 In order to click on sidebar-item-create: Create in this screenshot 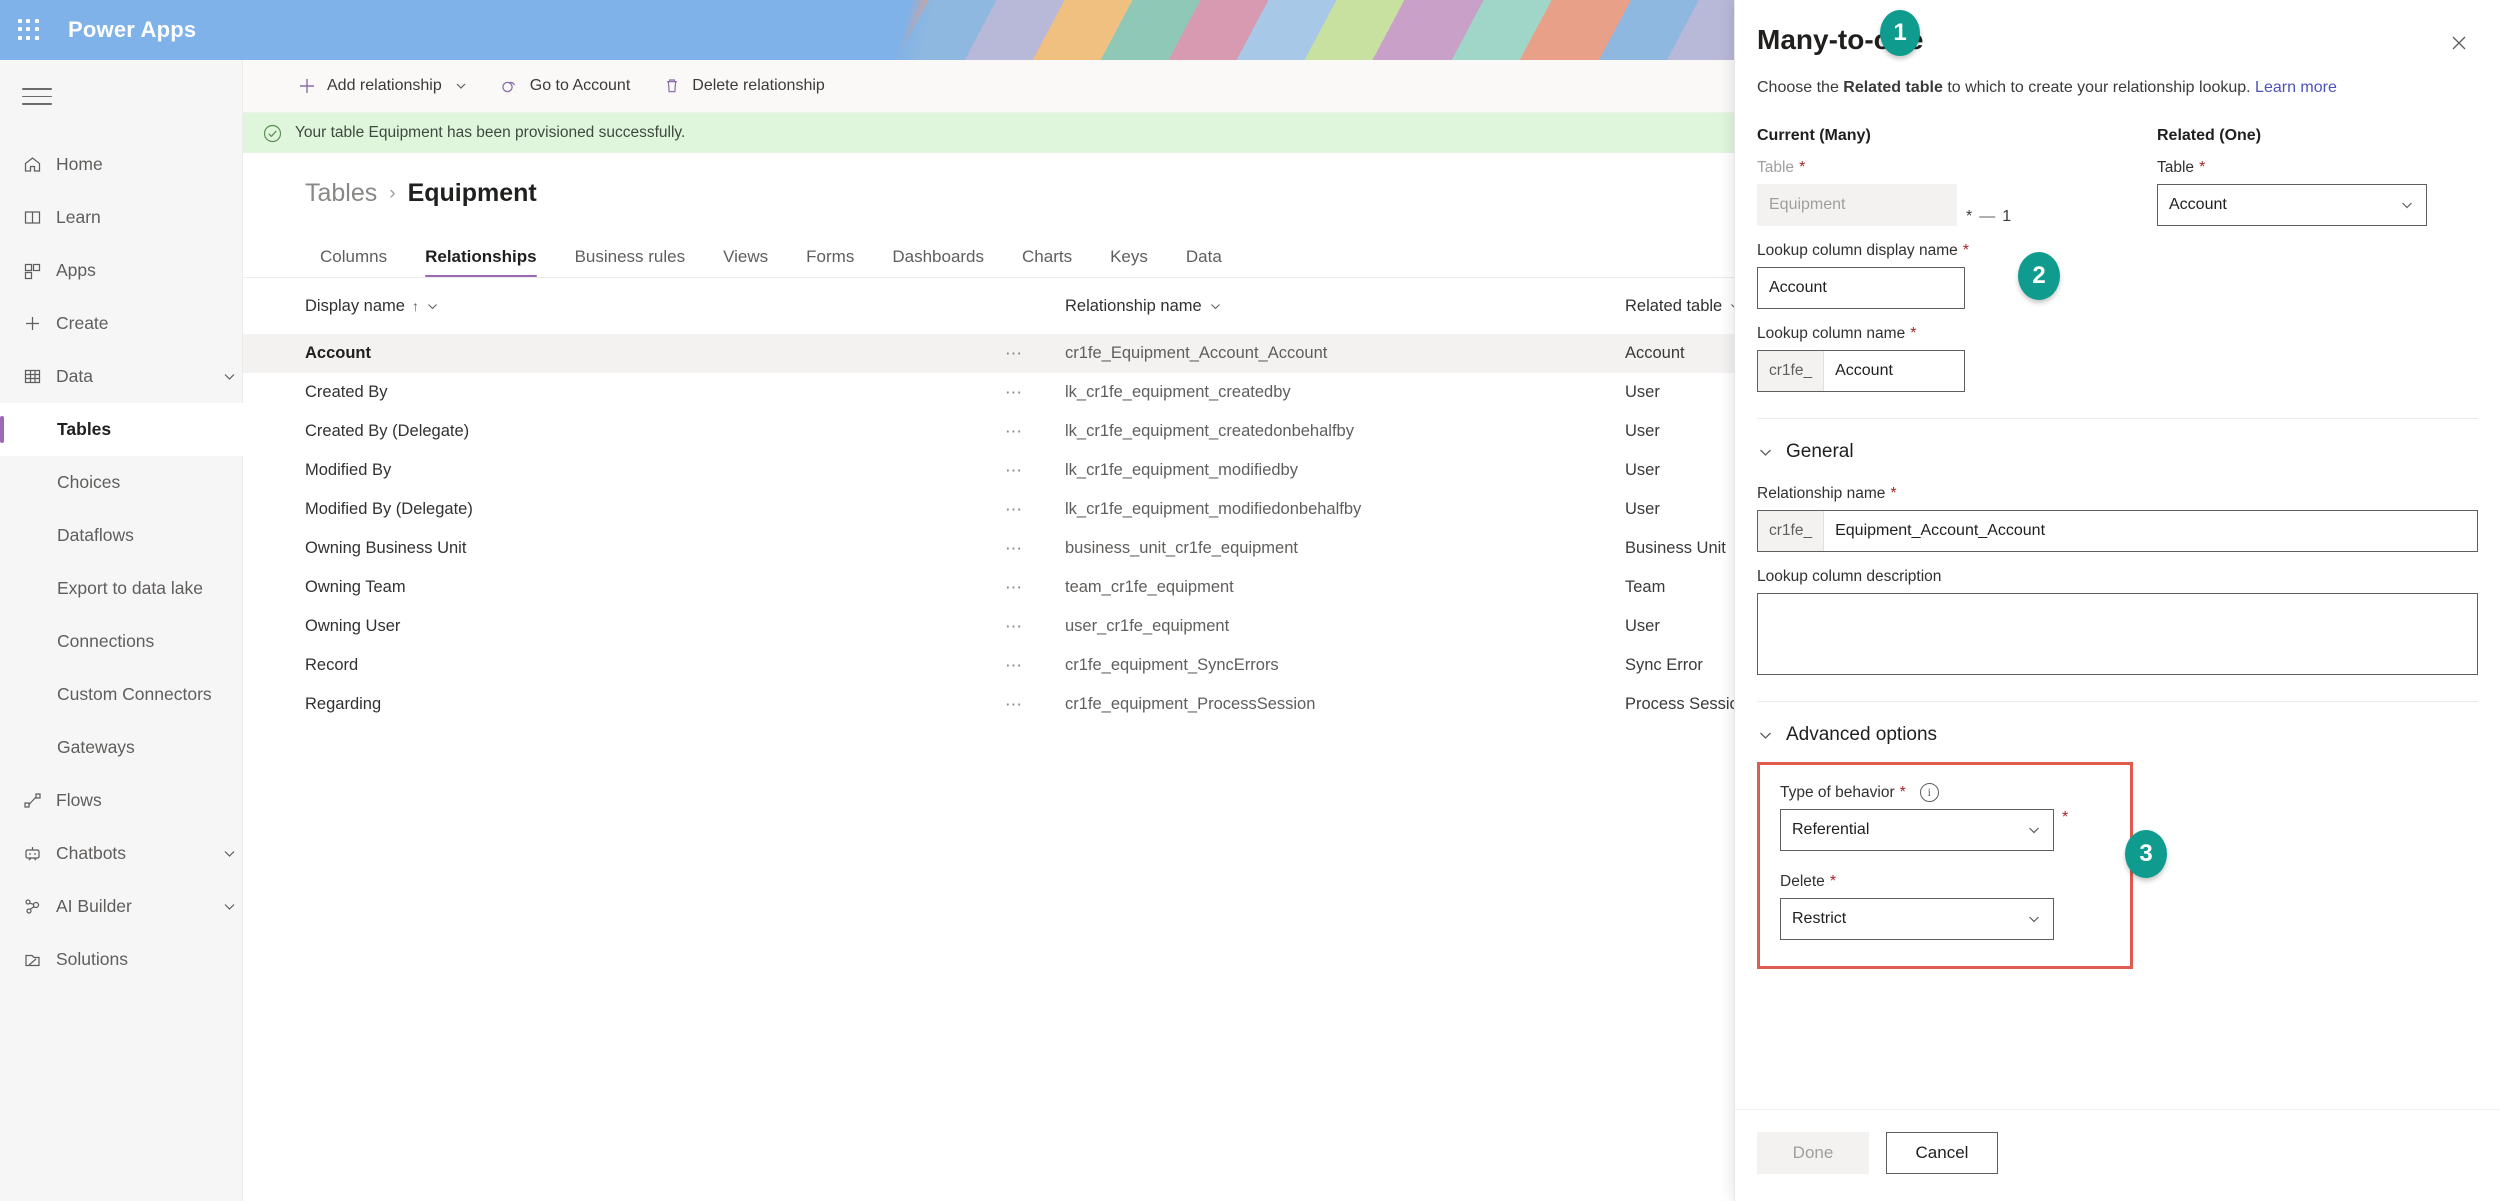, I will do `click(121, 323)`.